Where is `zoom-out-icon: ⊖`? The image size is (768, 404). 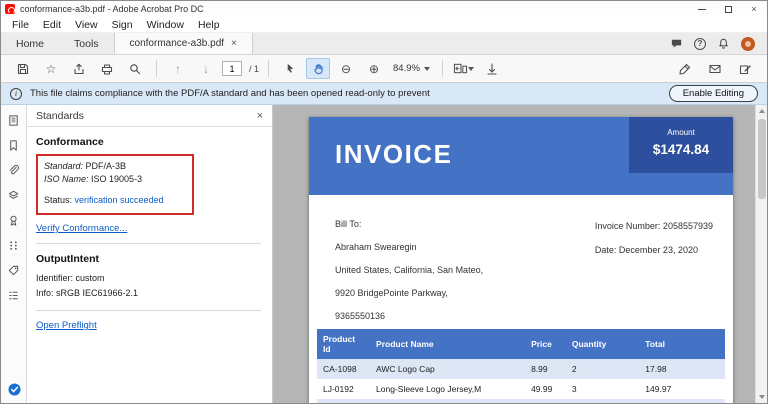 zoom-out-icon: ⊖ is located at coordinates (346, 68).